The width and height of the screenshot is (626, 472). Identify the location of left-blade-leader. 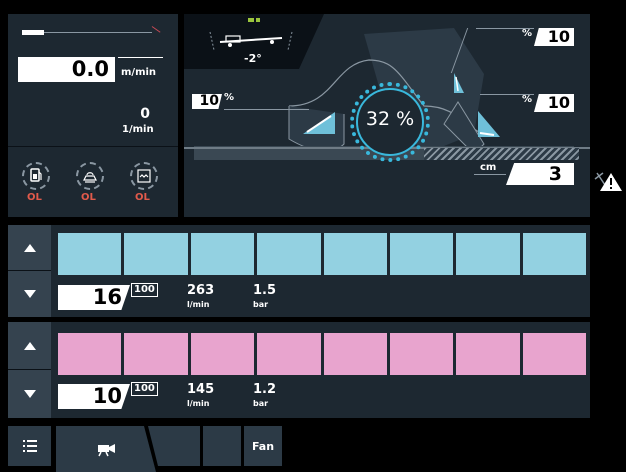
(266, 109).